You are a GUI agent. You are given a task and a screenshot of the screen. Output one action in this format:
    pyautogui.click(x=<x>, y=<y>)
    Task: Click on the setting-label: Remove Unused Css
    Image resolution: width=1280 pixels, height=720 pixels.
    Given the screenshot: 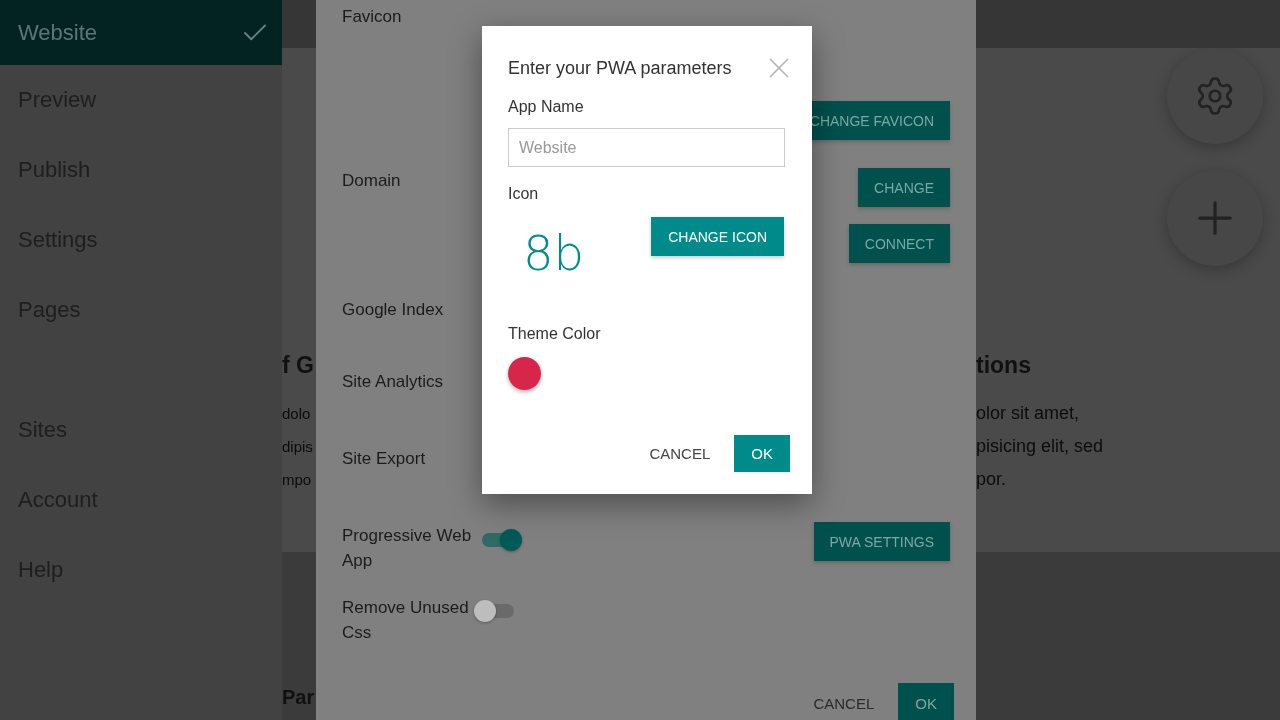 What is the action you would take?
    pyautogui.click(x=406, y=620)
    